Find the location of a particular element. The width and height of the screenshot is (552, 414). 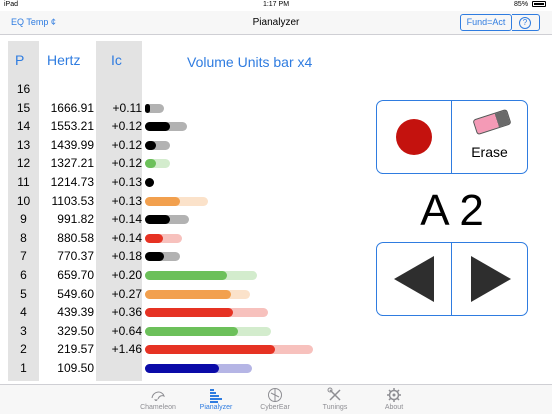

table-row: 7 770.37 +0.18 is located at coordinates (160, 256).